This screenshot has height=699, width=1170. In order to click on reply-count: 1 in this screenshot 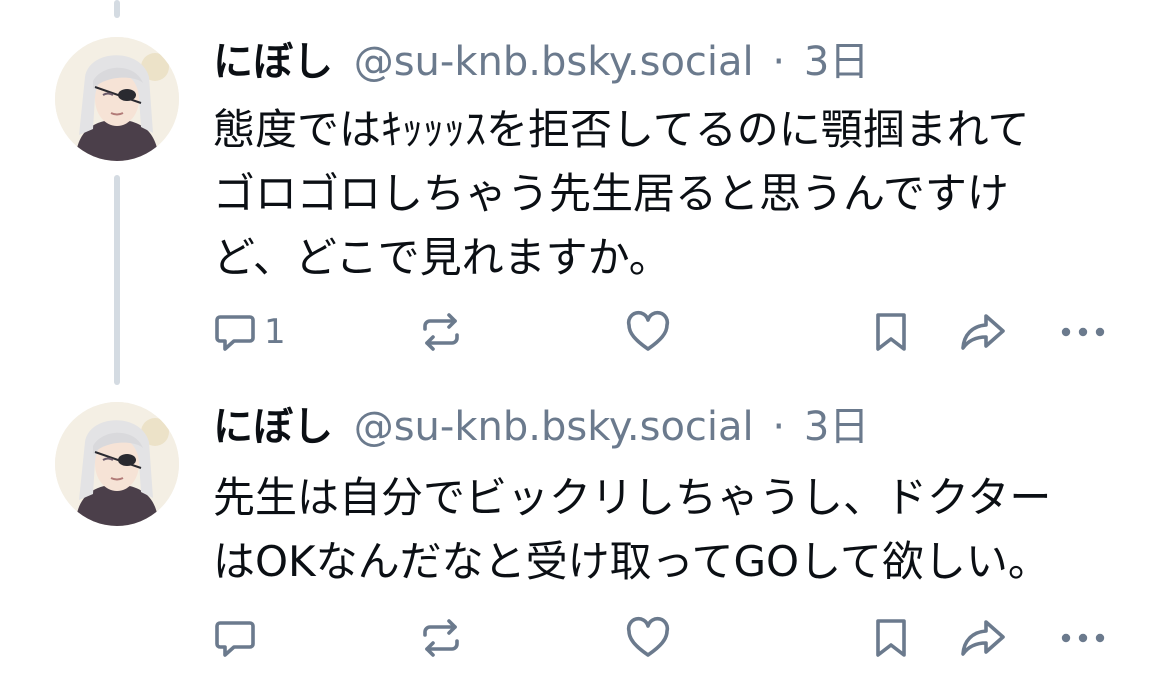, I will do `click(275, 332)`.